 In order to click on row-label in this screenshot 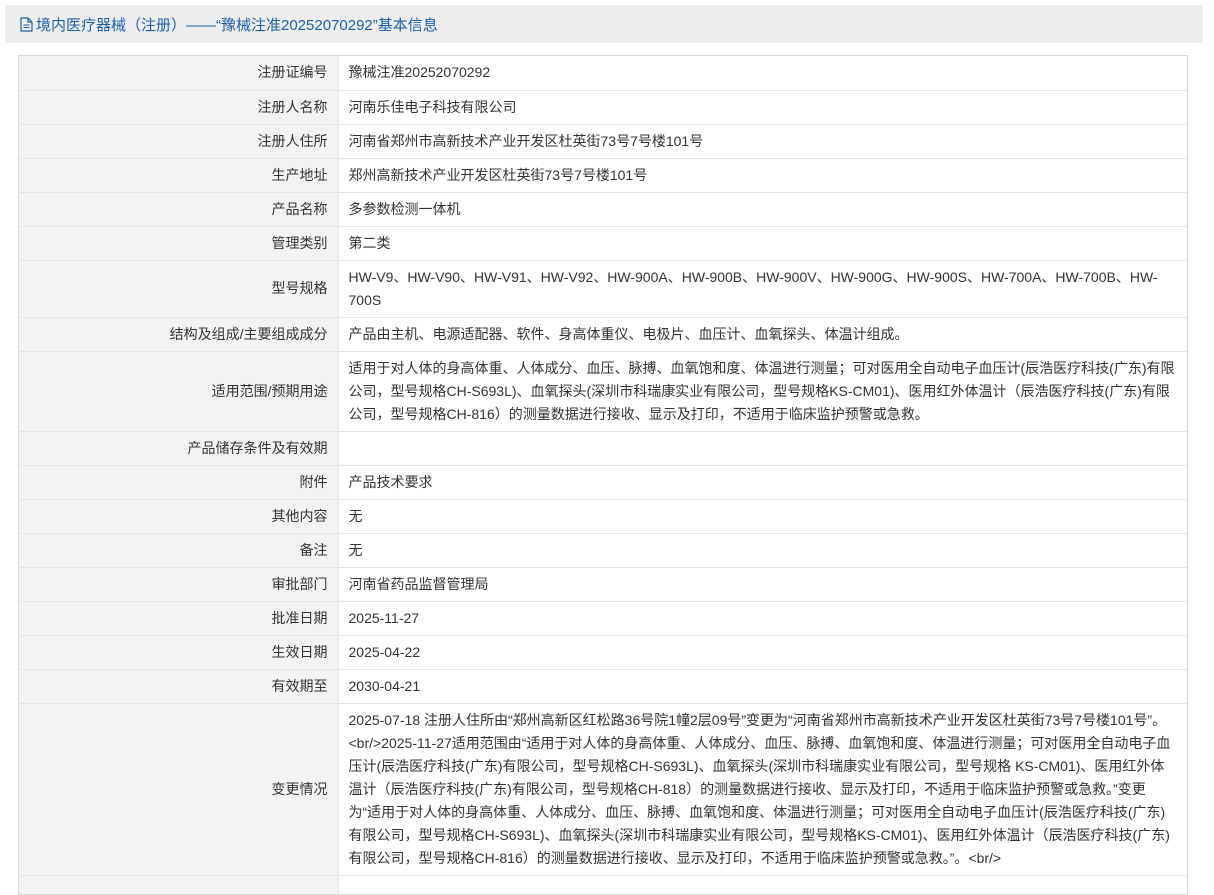, I will do `click(179, 884)`.